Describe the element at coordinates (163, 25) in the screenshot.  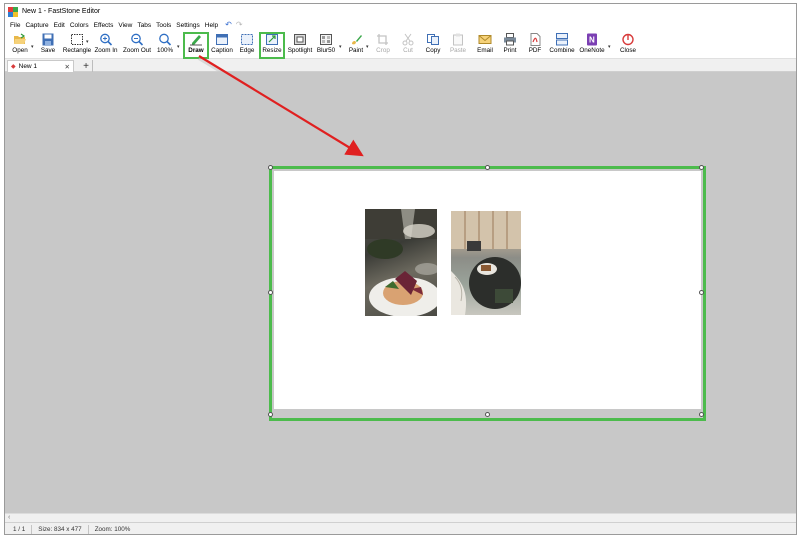
I see `menu-tools: Tools` at that location.